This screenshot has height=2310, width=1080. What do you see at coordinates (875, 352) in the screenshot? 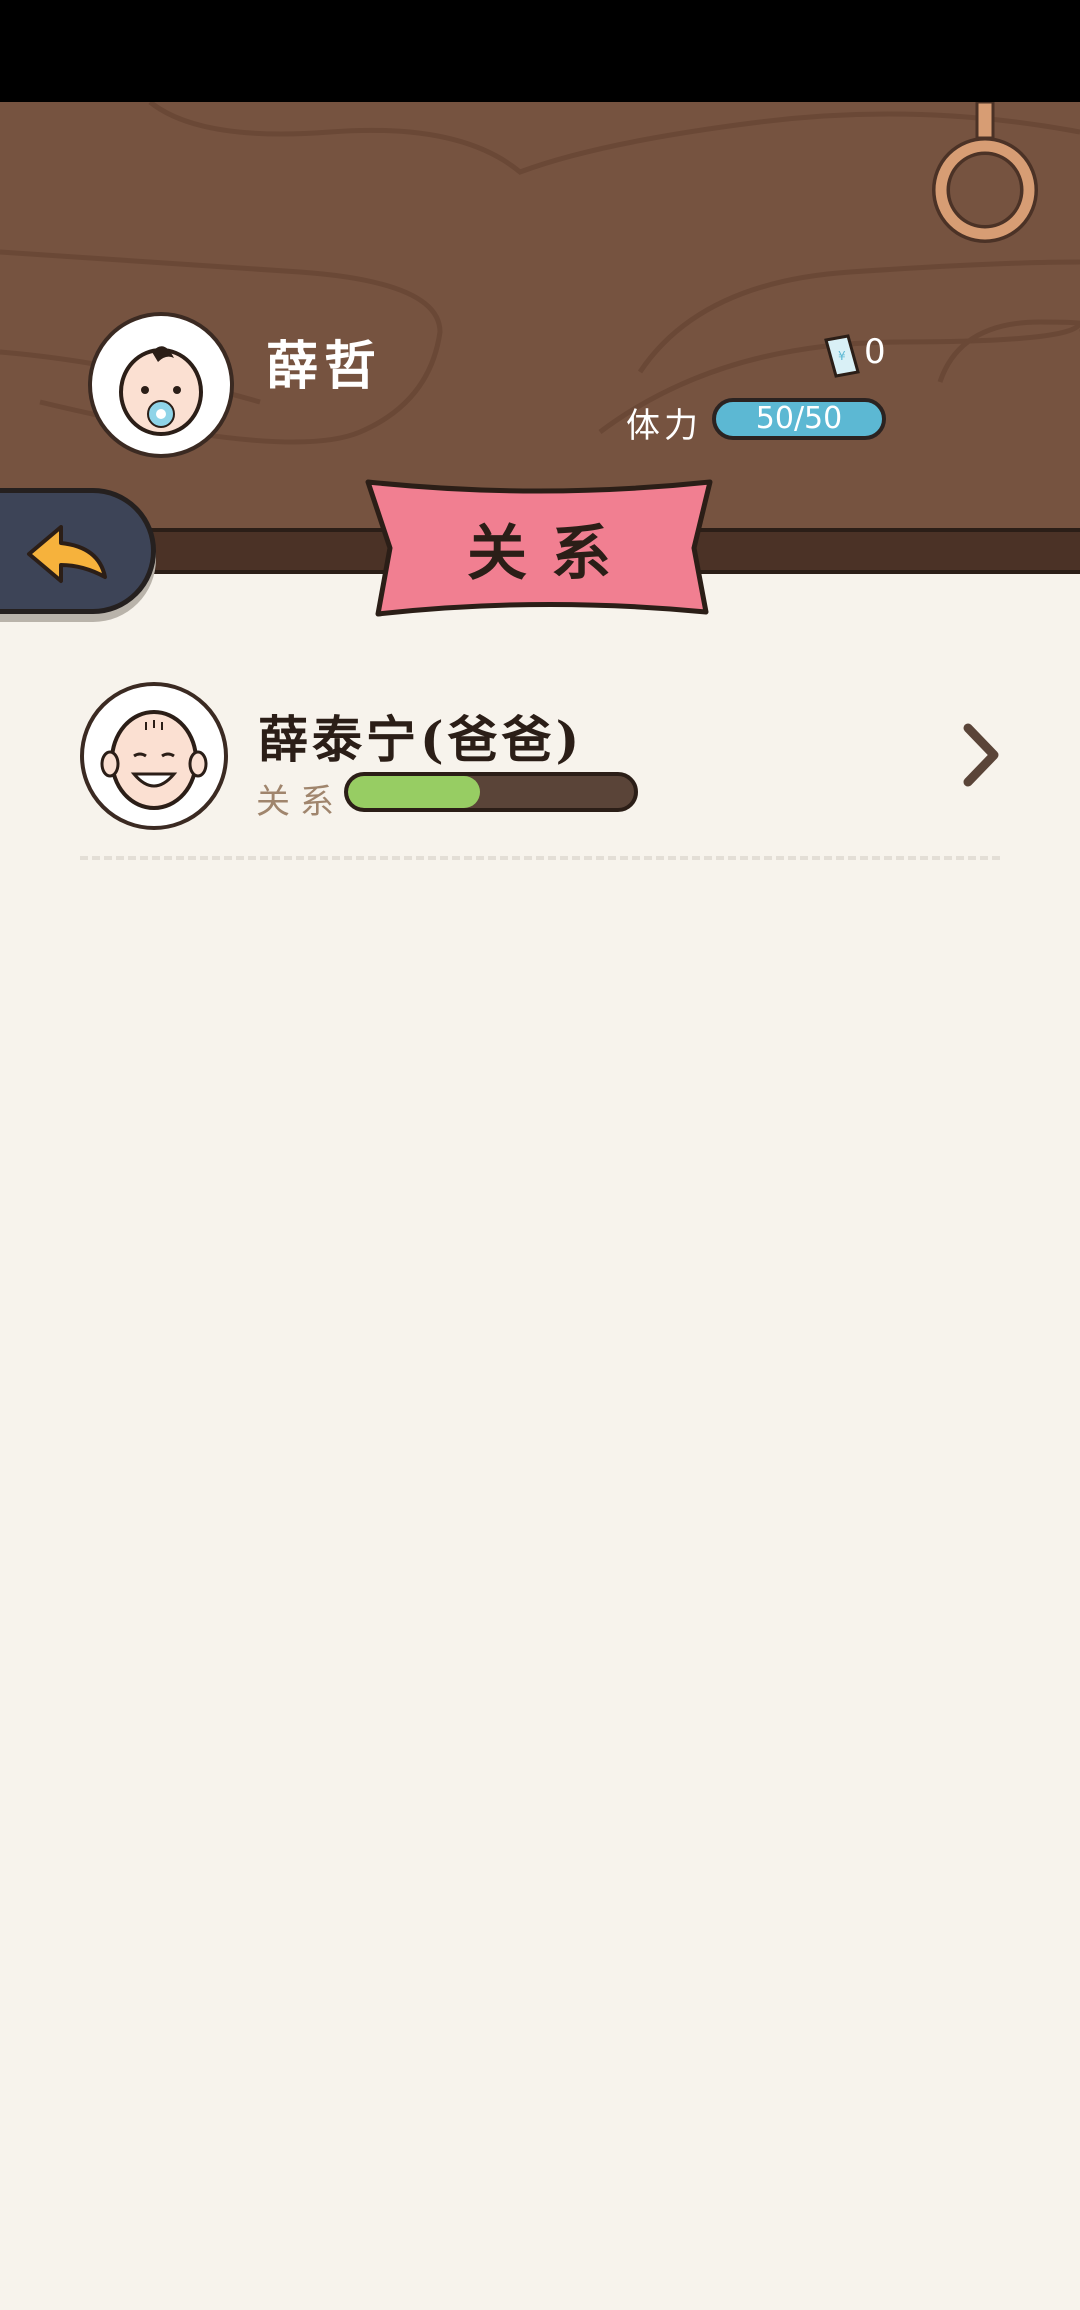
I see `ticket-count: 0` at bounding box center [875, 352].